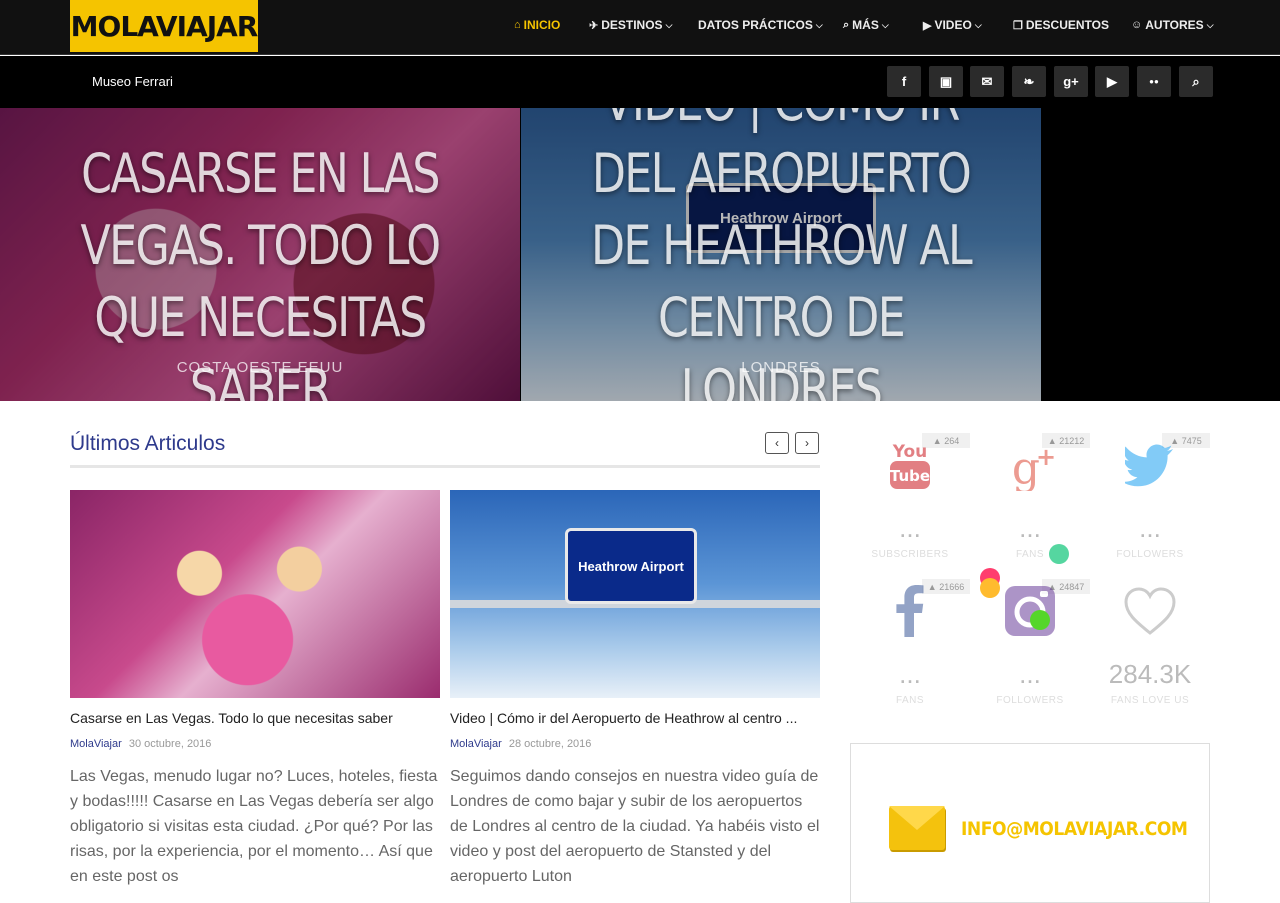 This screenshot has width=1280, height=903. Describe the element at coordinates (987, 81) in the screenshot. I see `envelope-icon: ✉` at that location.